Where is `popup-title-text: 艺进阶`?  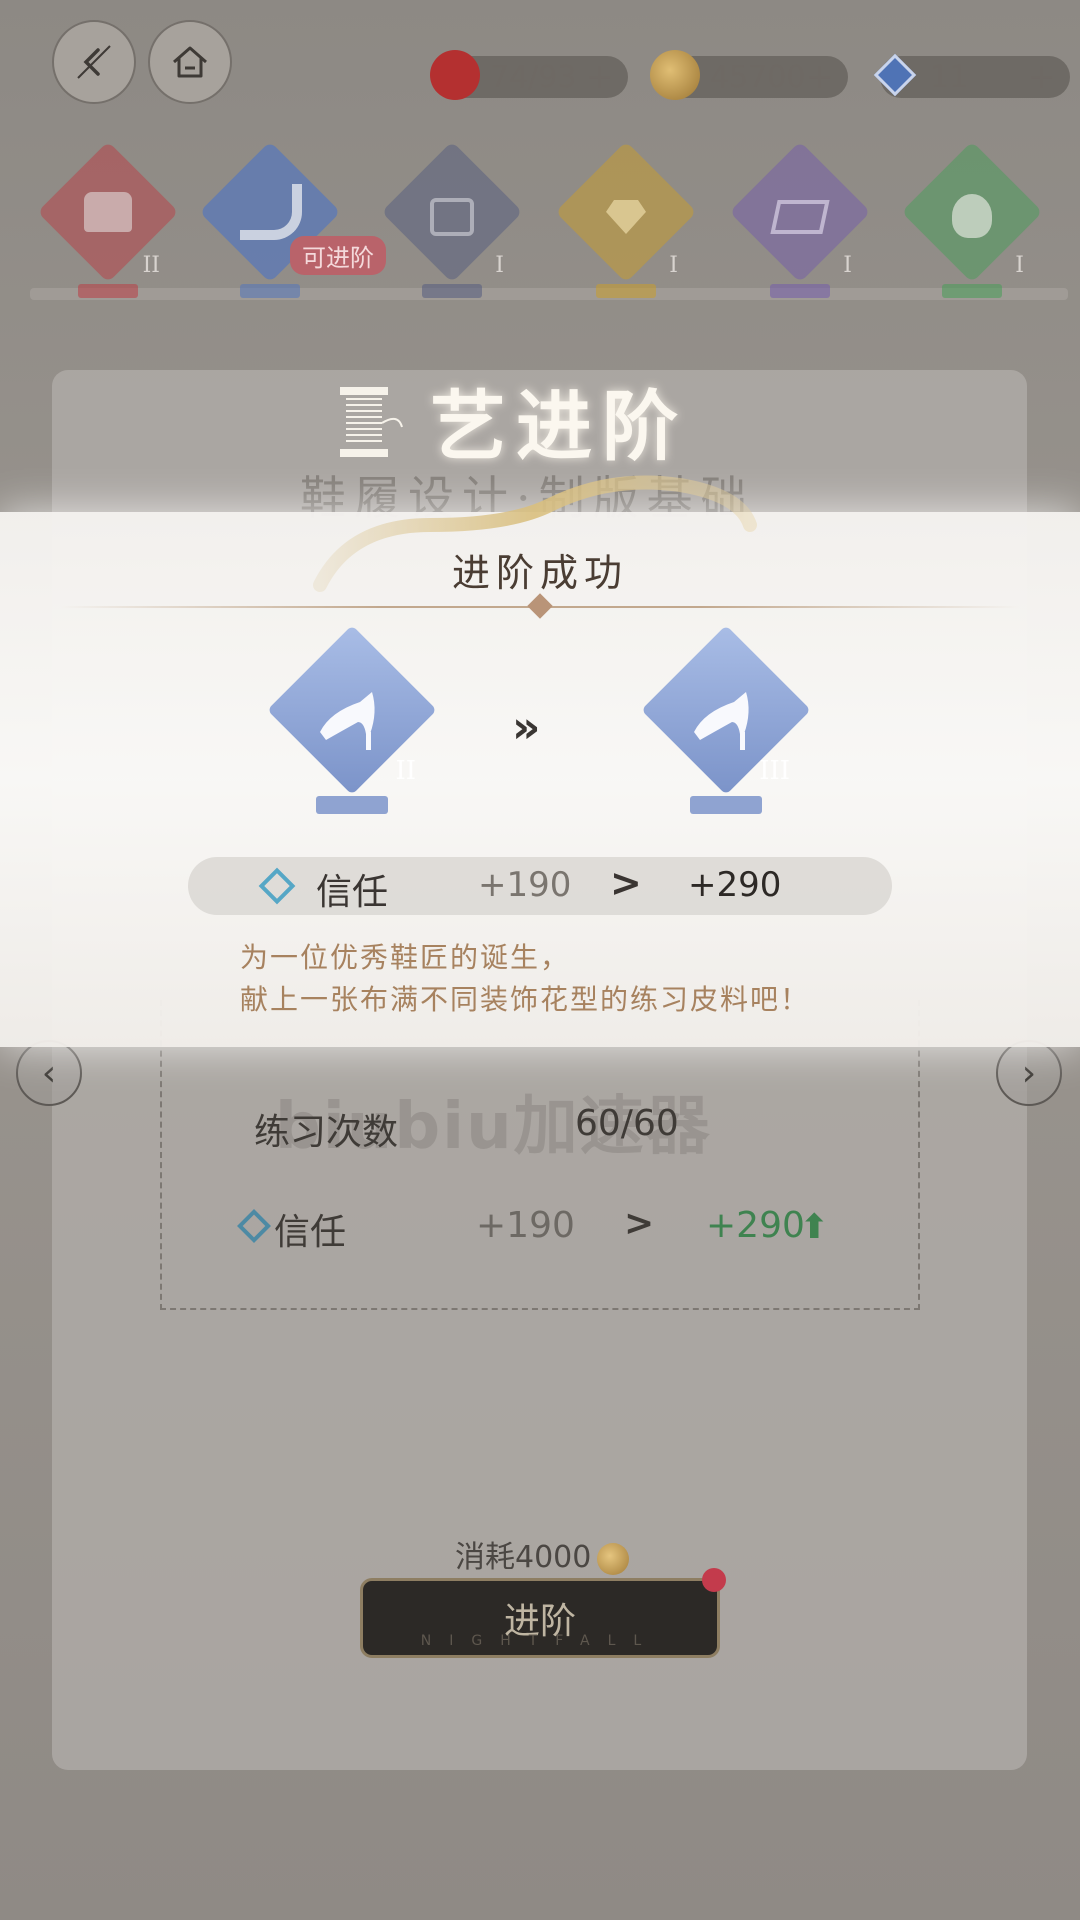 popup-title-text: 艺进阶 is located at coordinates (559, 426).